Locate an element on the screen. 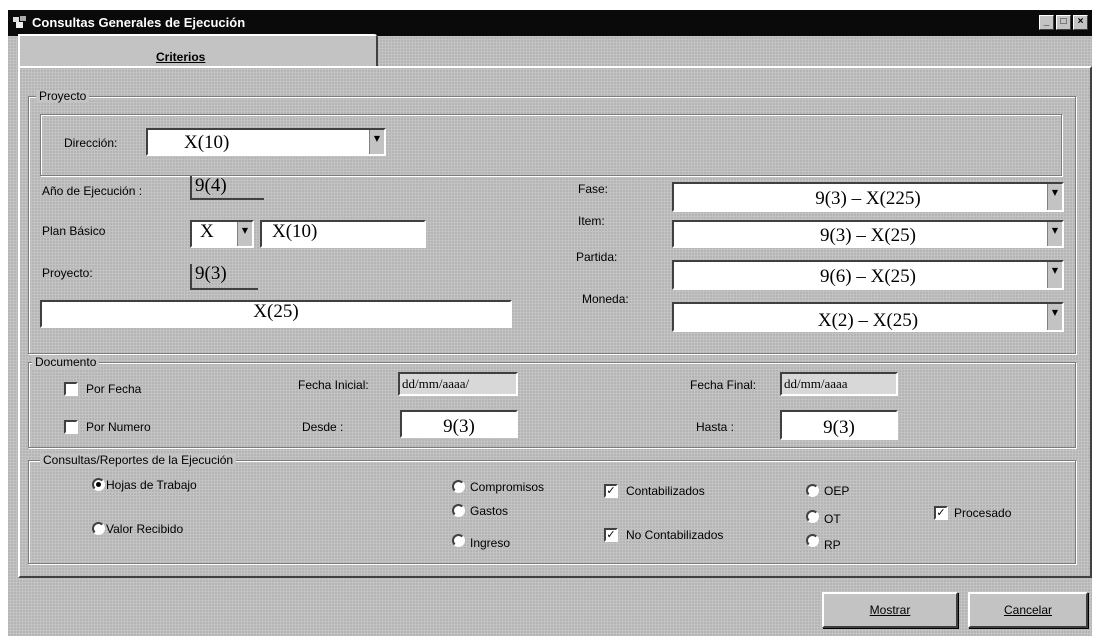  proyecto-group-label: Proyecto is located at coordinates (63, 96).